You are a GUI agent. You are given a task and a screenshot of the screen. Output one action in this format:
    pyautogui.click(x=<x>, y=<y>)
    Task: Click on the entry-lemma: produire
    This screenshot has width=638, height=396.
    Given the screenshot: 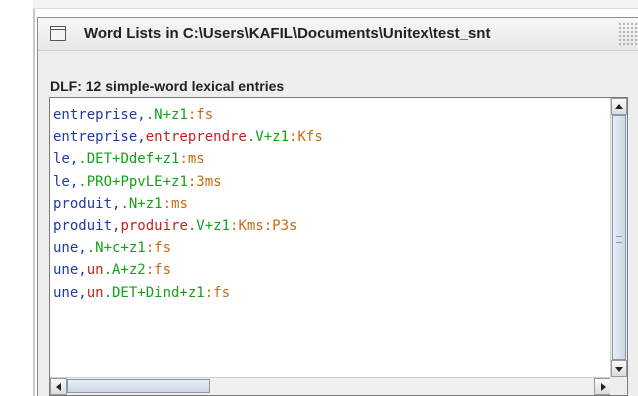 What is the action you would take?
    pyautogui.click(x=154, y=225)
    